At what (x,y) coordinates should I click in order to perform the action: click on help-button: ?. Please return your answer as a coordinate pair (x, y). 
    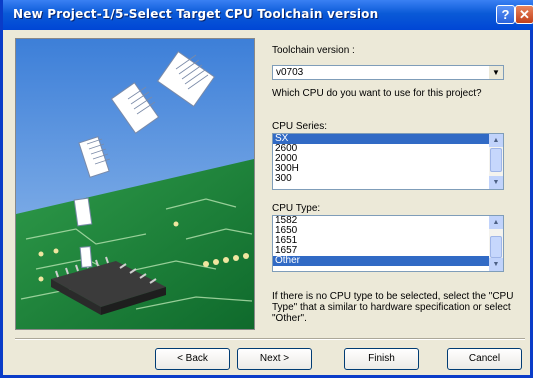
    Looking at the image, I should click on (505, 14).